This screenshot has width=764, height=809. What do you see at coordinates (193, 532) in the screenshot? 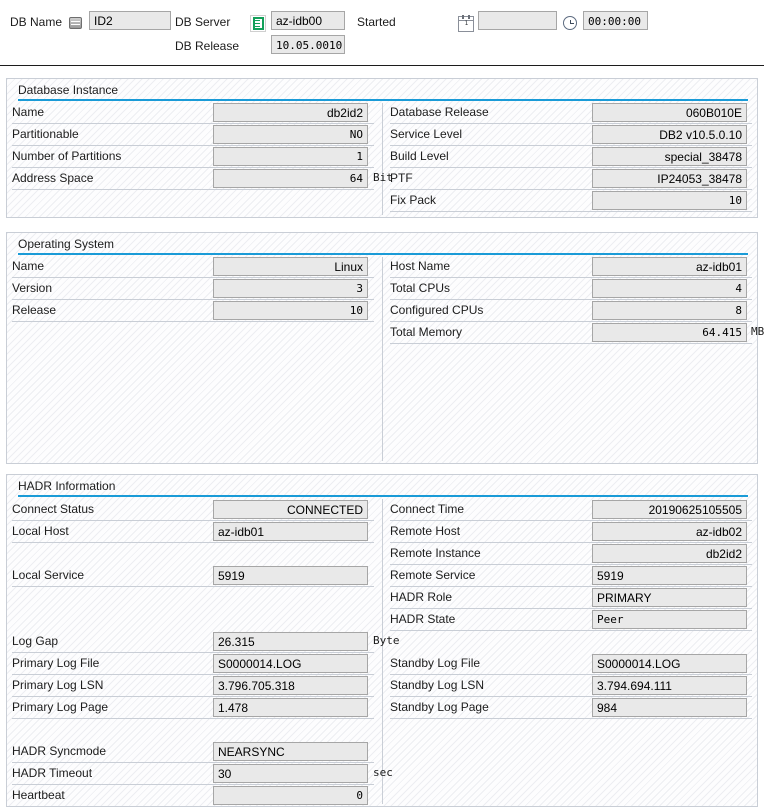
I see `form-row-local-host: Local Host az-idb01` at bounding box center [193, 532].